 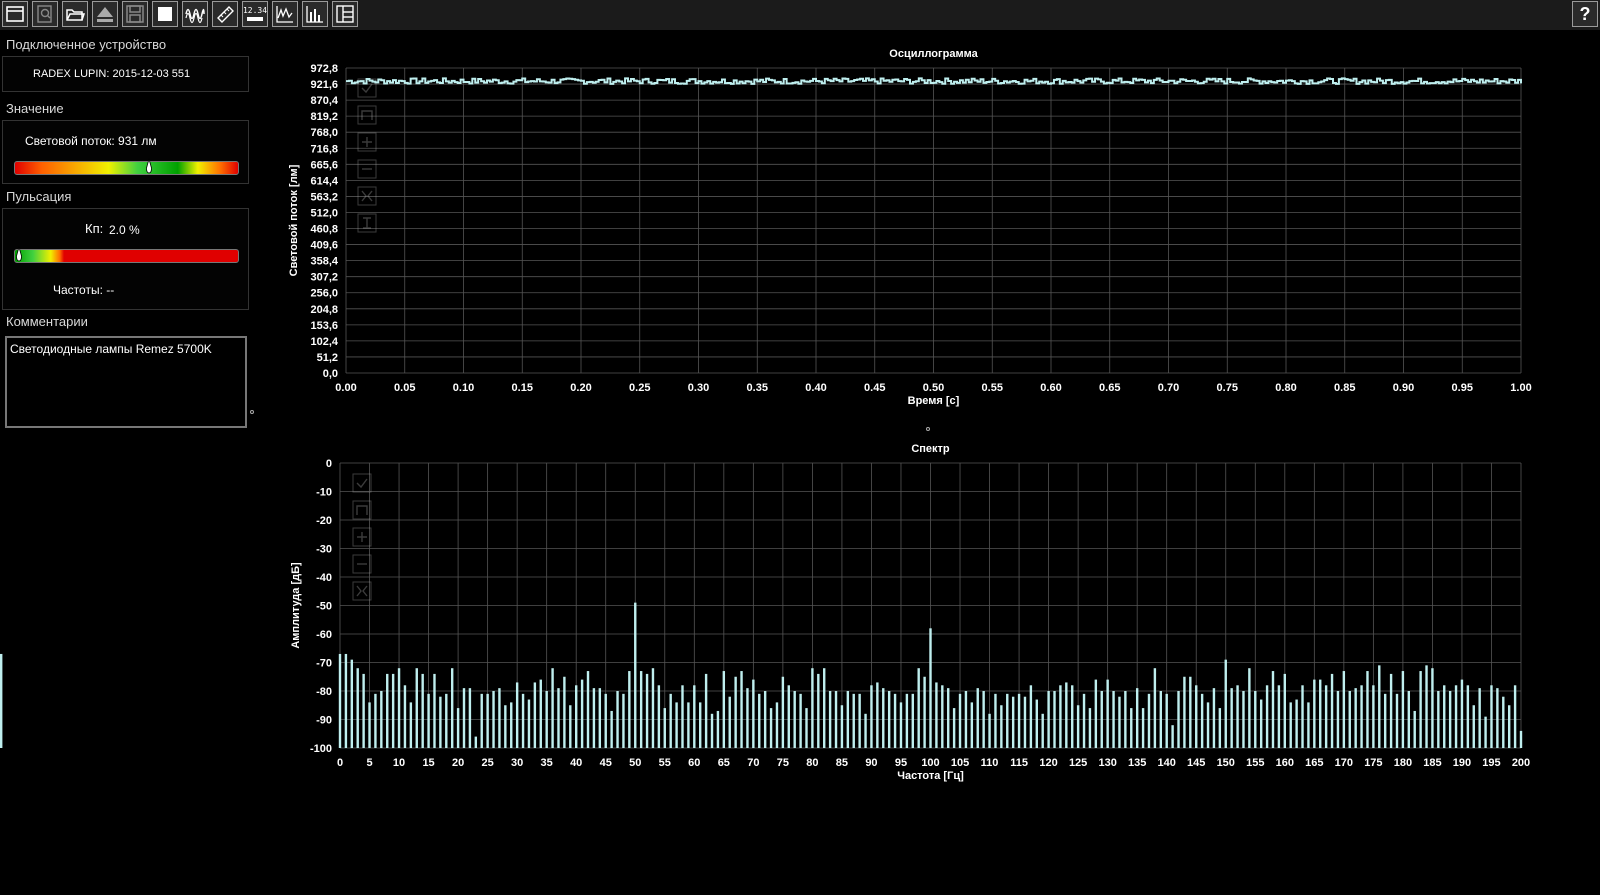 I want to click on x-tick-label: 155, so click(x=1255, y=763).